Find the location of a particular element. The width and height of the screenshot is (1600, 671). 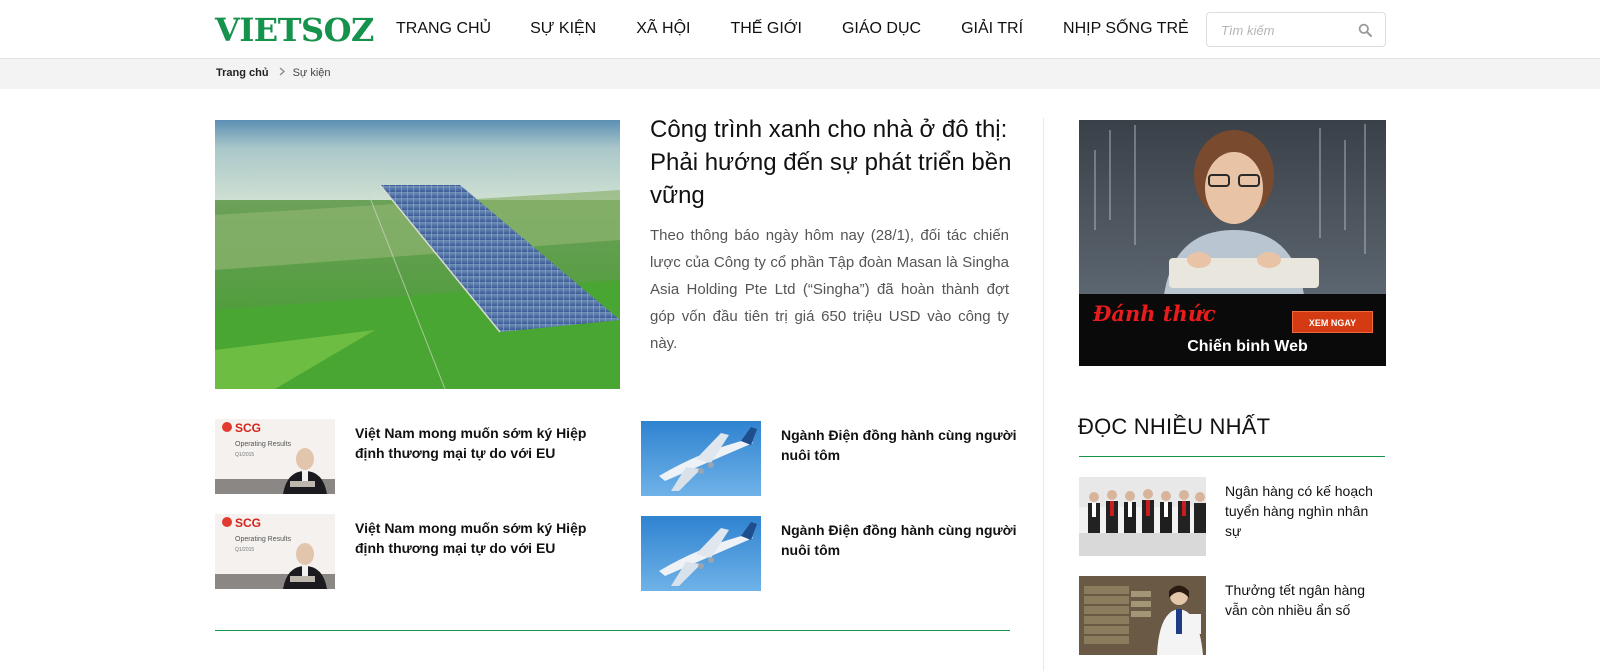

nav-item-giao-duc: GIÁO DỤC is located at coordinates (881, 29).